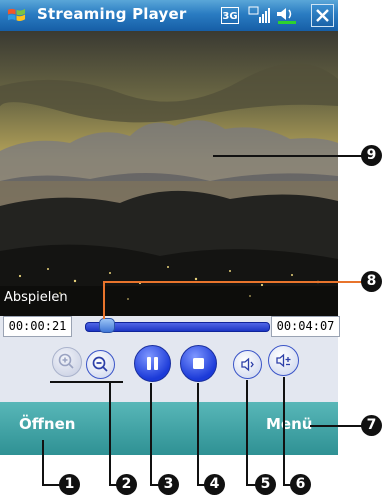  What do you see at coordinates (371, 425) in the screenshot?
I see `callout-7: 7` at bounding box center [371, 425].